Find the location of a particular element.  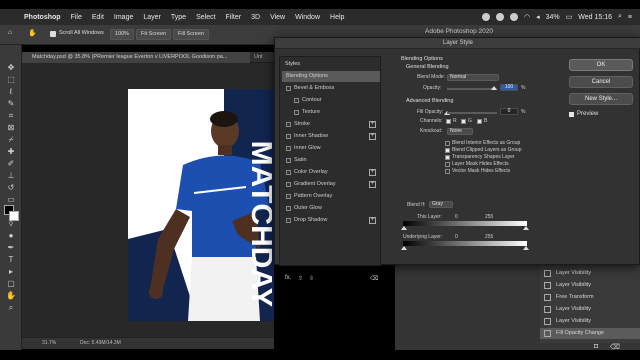

clock: Wed 15:16 is located at coordinates (595, 17).